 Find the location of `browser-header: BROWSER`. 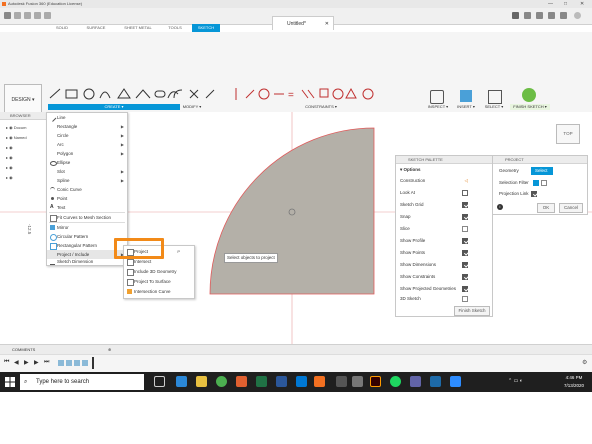

browser-header: BROWSER is located at coordinates (24, 116).